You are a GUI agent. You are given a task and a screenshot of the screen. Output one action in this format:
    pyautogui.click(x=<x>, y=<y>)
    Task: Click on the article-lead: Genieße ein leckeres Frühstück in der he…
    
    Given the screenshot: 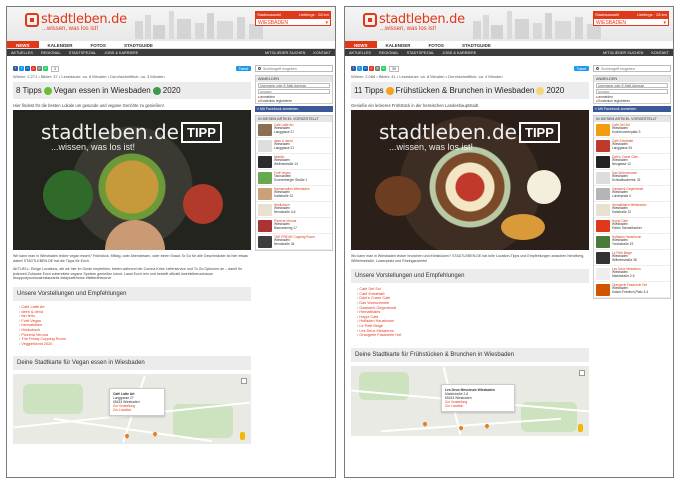 What is the action you would take?
    pyautogui.click(x=415, y=105)
    